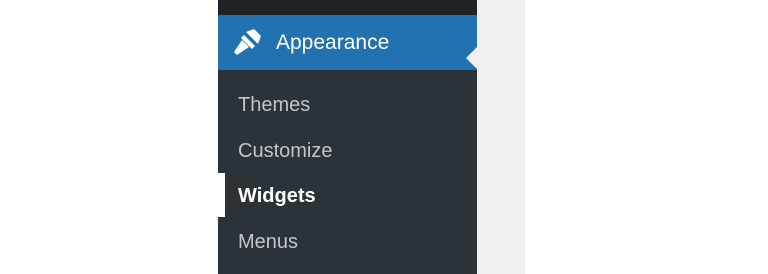 The image size is (768, 274). What do you see at coordinates (268, 242) in the screenshot?
I see `submenu-item-menus: Menus` at bounding box center [268, 242].